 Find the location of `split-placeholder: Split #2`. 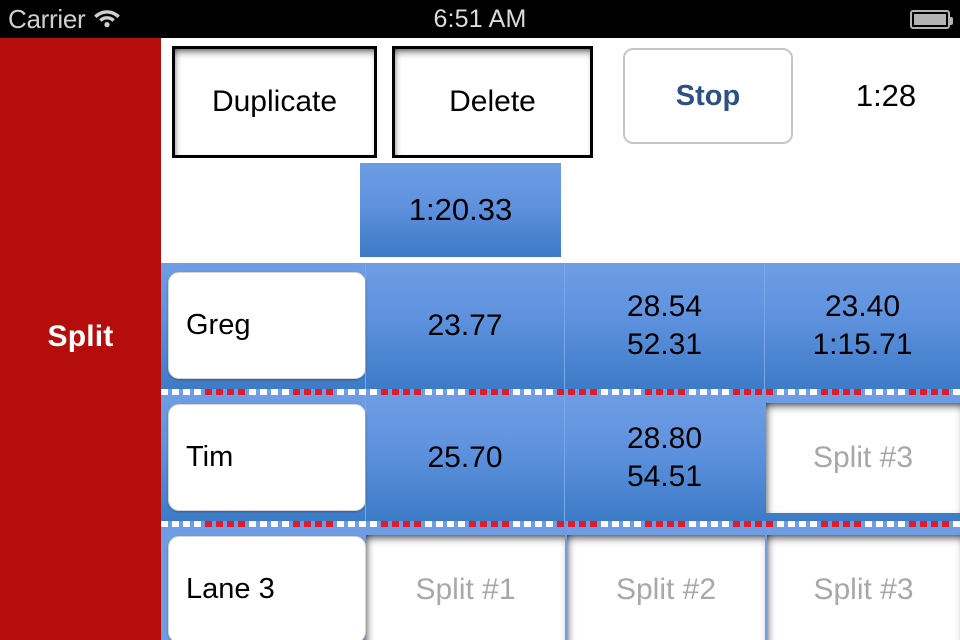

split-placeholder: Split #2 is located at coordinates (666, 589).